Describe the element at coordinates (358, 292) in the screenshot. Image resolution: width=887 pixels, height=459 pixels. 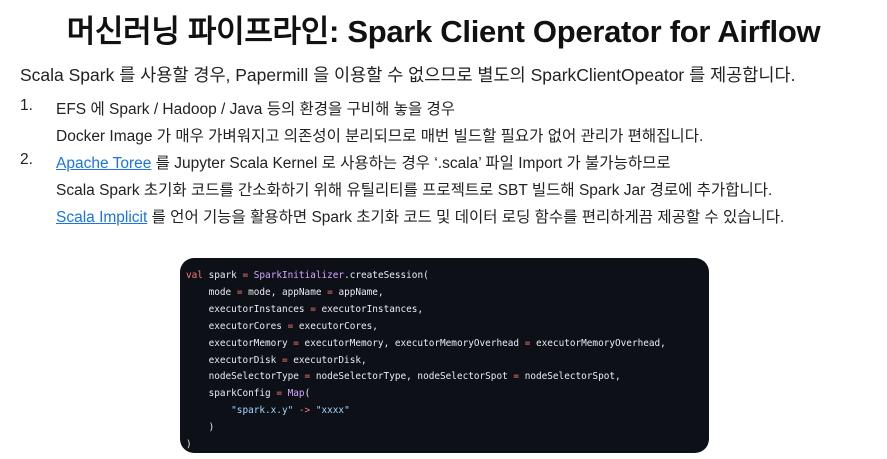
I see `code-token: appName,` at that location.